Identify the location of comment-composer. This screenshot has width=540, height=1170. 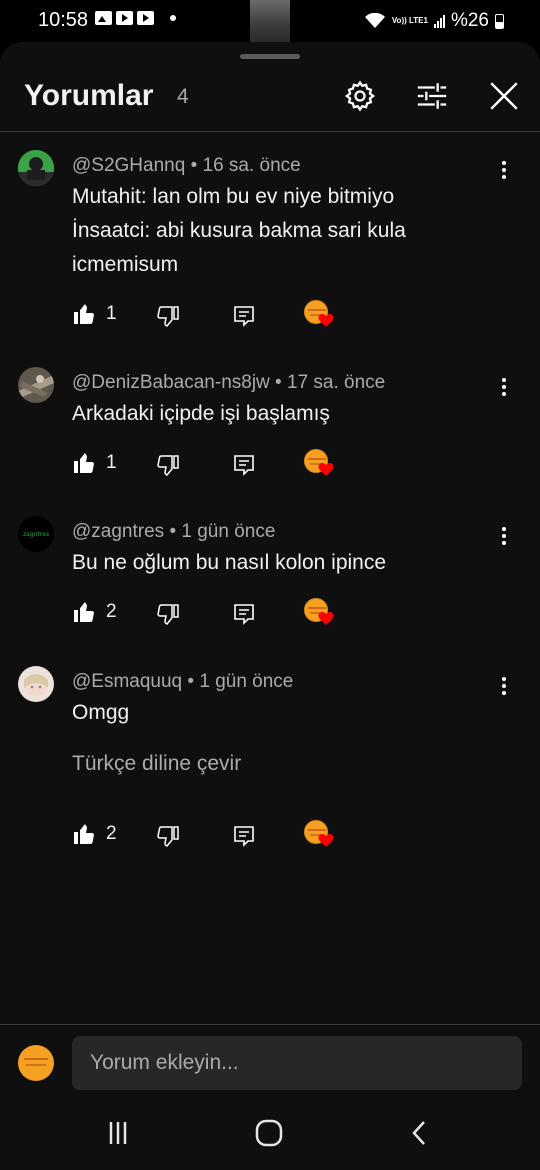
(270, 1062).